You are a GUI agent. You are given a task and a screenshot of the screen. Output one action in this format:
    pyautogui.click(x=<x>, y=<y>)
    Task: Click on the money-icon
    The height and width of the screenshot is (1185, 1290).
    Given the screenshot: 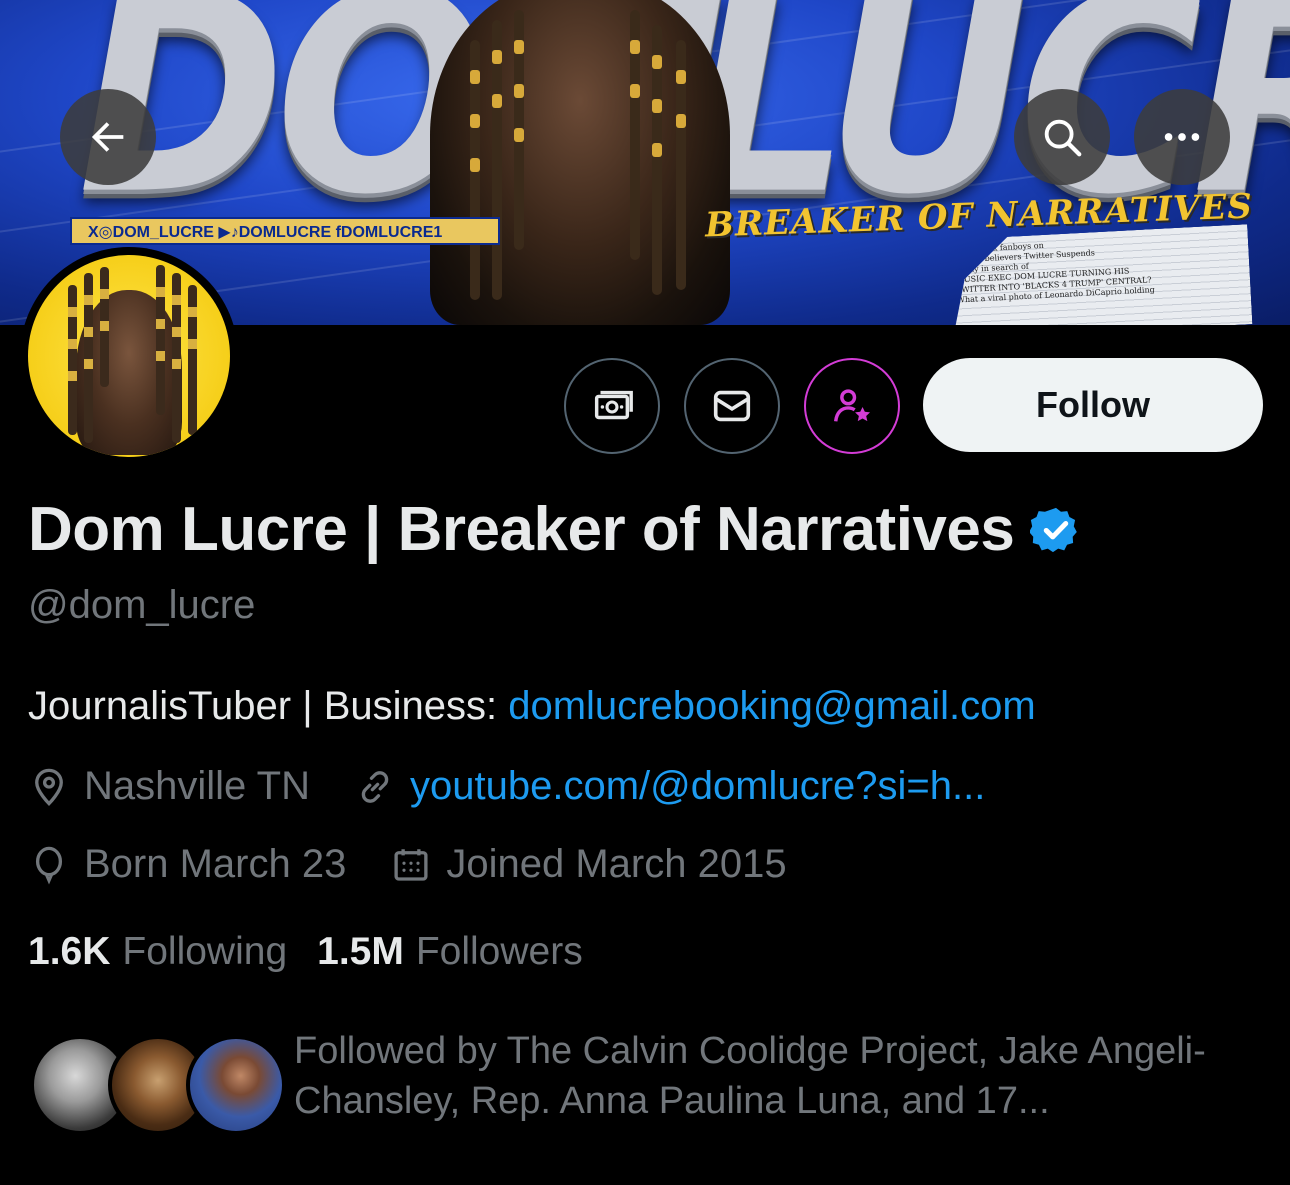 What is the action you would take?
    pyautogui.click(x=613, y=405)
    